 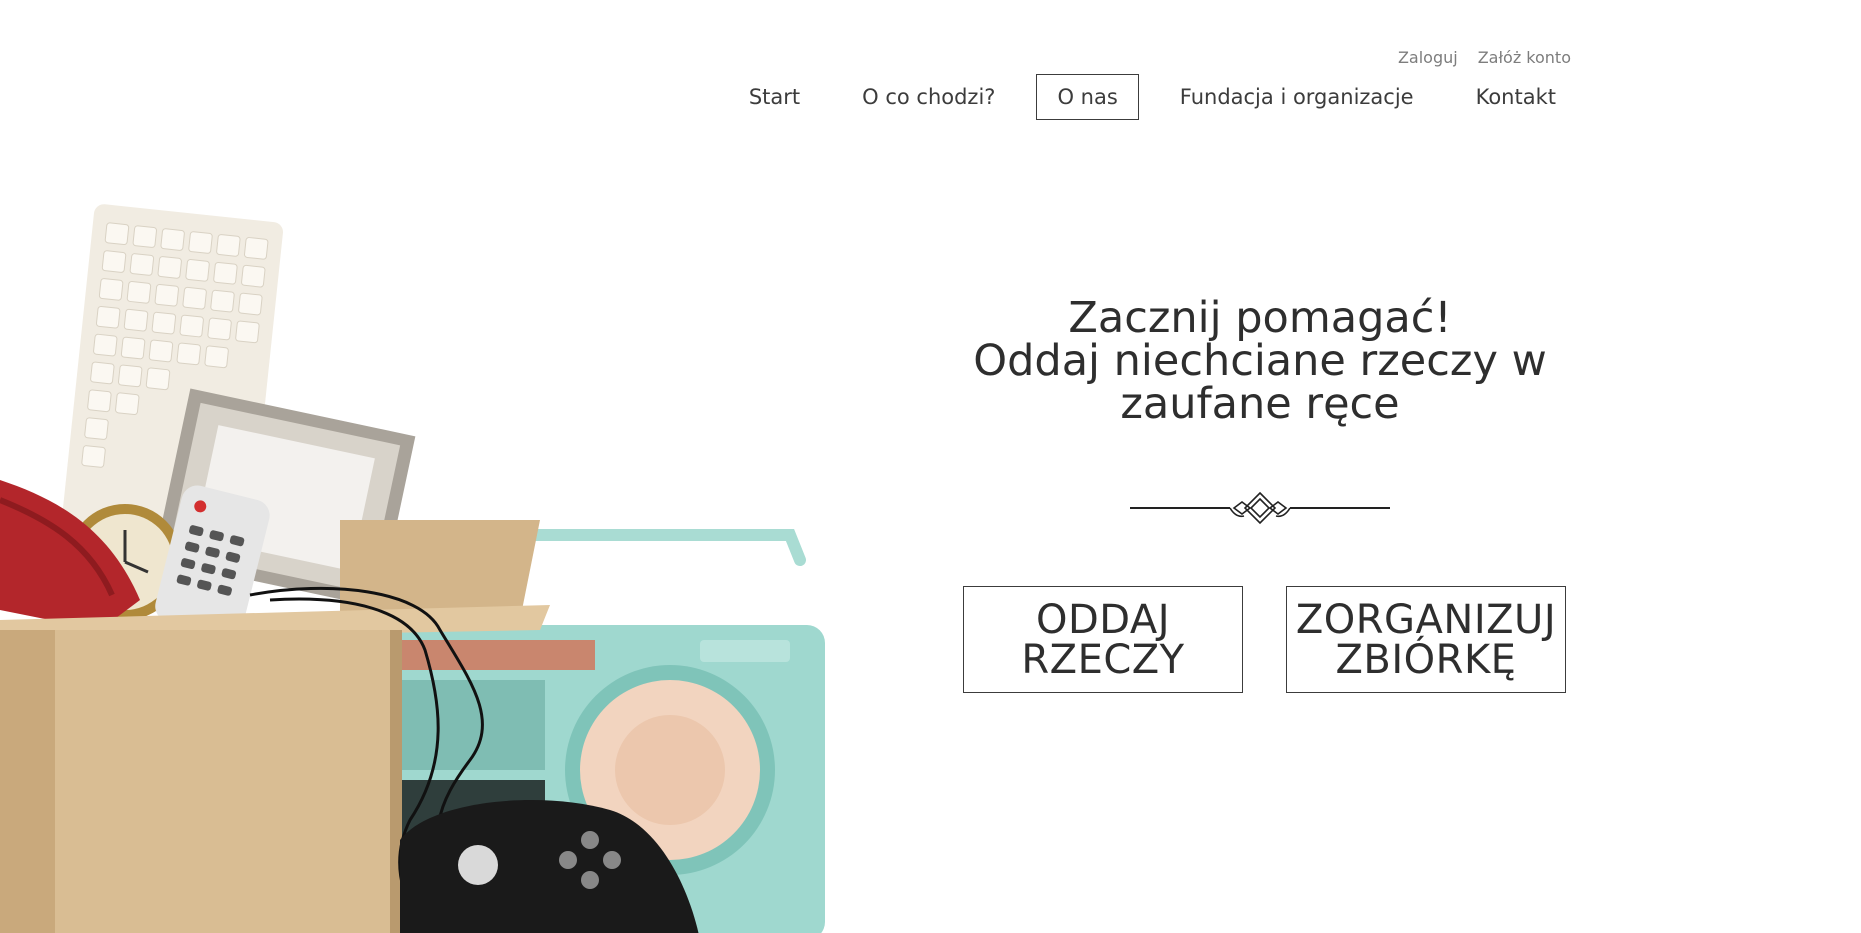 I want to click on auth-links: Zaloguj Załóż konto, so click(x=1484, y=57).